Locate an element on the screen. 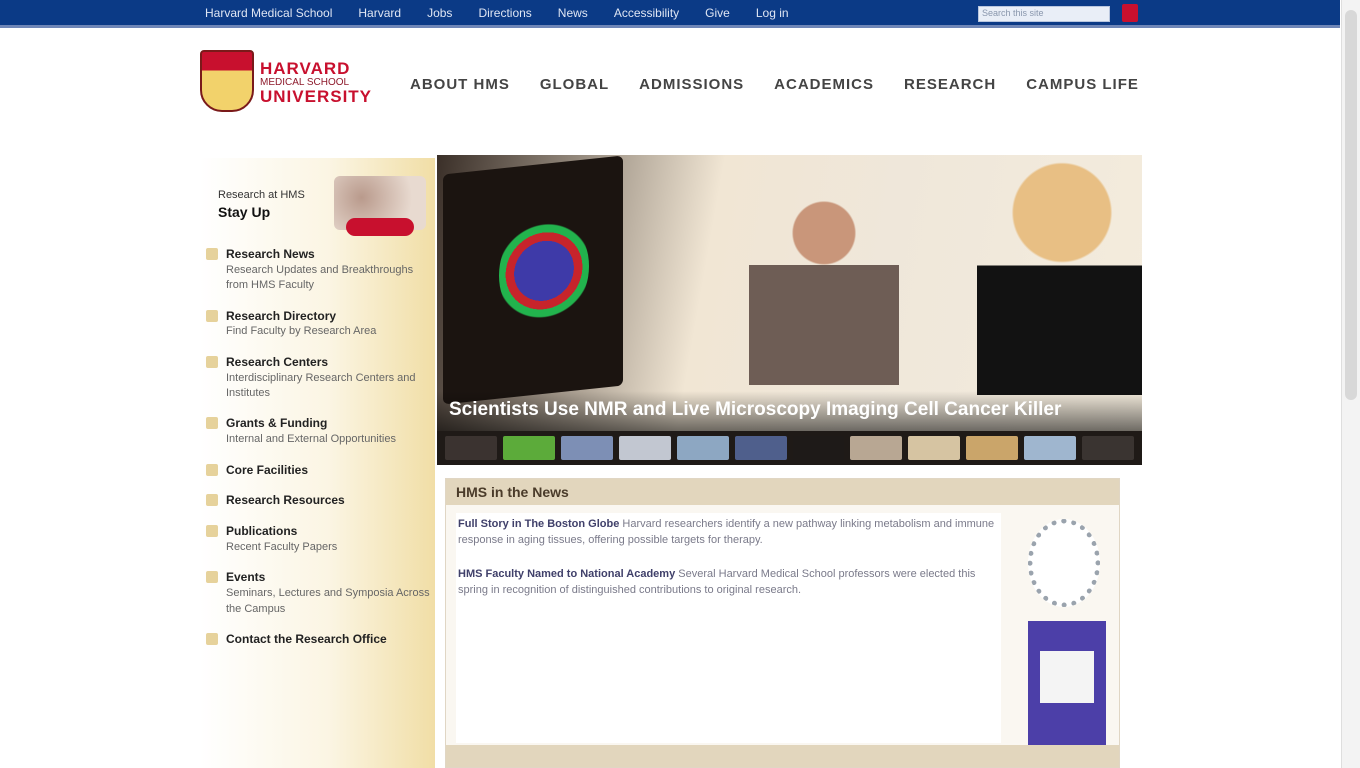  utility-link-give: Give is located at coordinates (717, 13).